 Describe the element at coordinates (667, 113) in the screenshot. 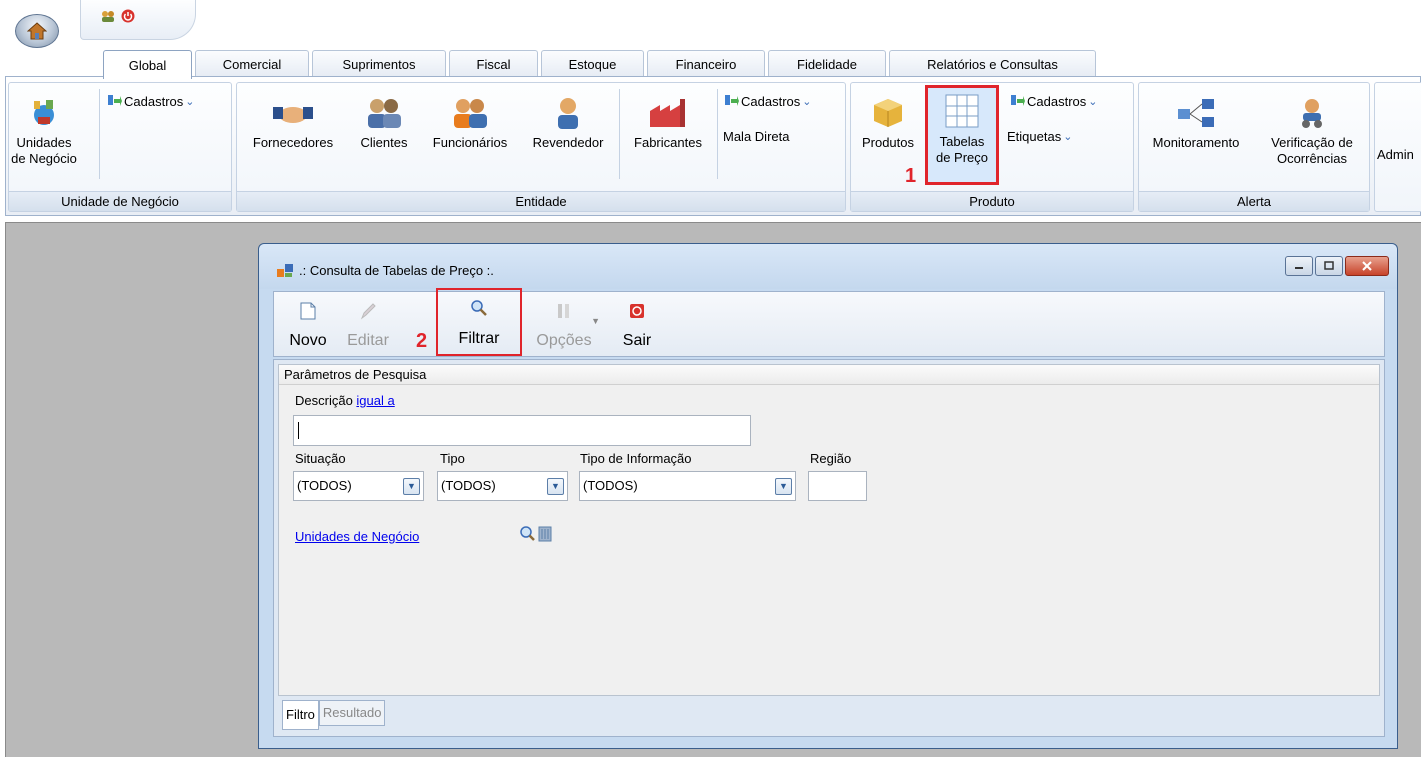

I see `factory-icon` at that location.